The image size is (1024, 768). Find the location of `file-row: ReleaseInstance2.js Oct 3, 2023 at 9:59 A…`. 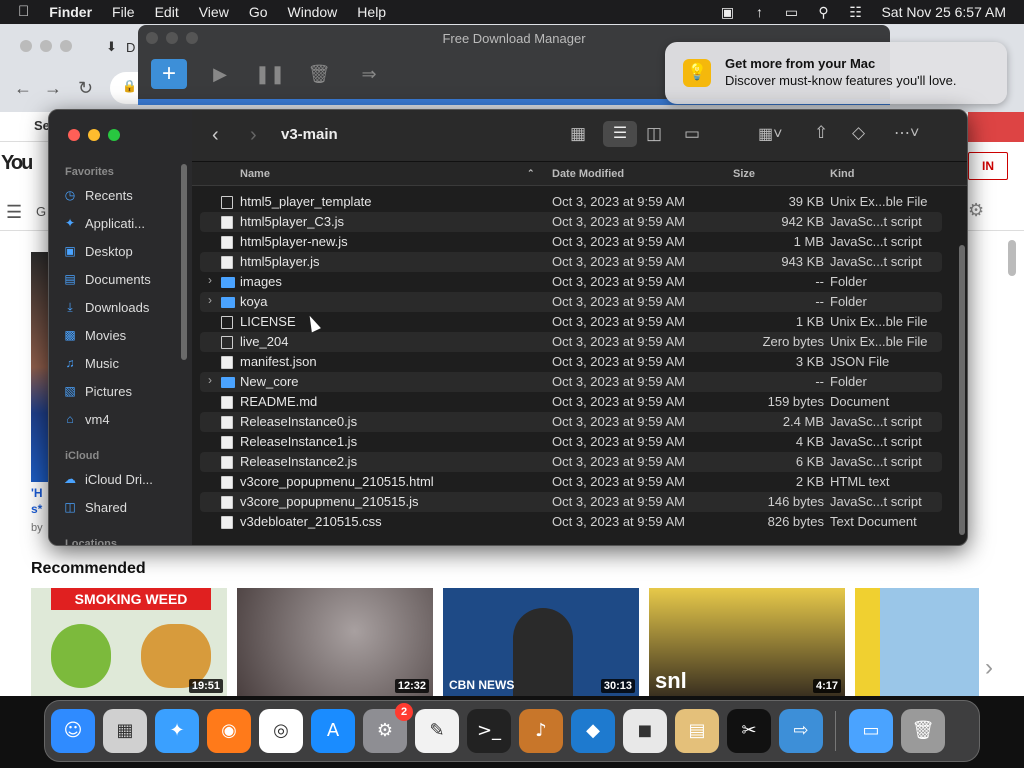

file-row: ReleaseInstance2.js Oct 3, 2023 at 9:59 A… is located at coordinates (571, 462).